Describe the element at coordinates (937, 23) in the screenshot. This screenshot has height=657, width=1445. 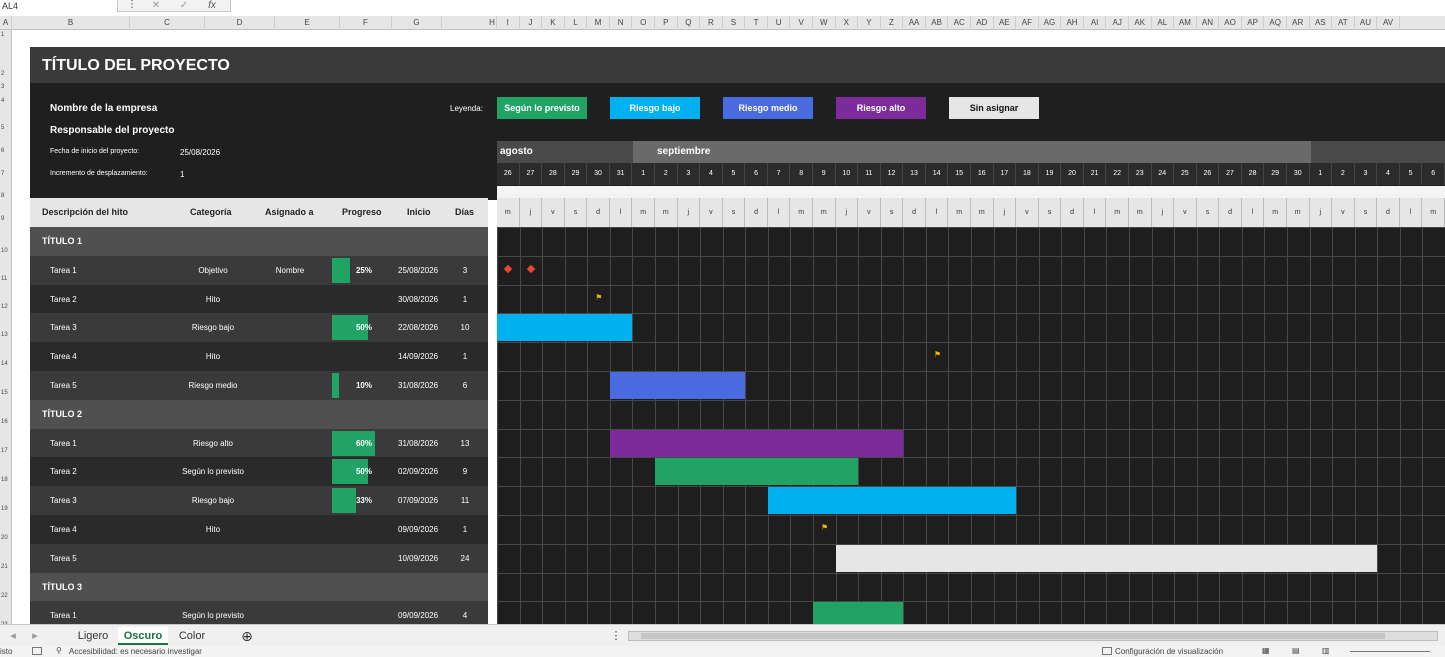
I see `column-header-ab: AB` at that location.